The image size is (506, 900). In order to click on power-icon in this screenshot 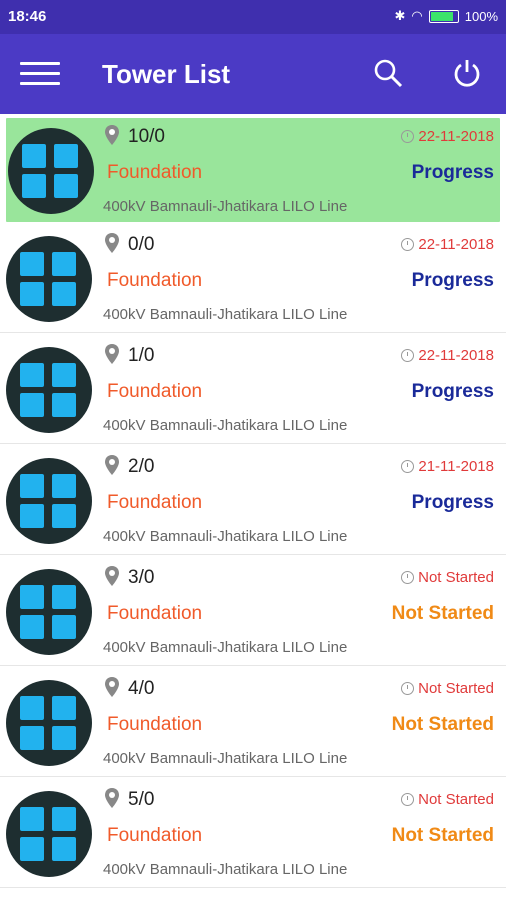, I will do `click(467, 73)`.